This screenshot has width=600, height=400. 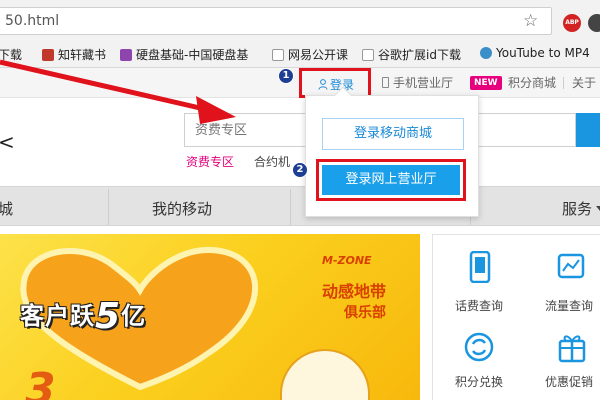 I want to click on service-label-promo: 优惠促销, so click(x=569, y=381).